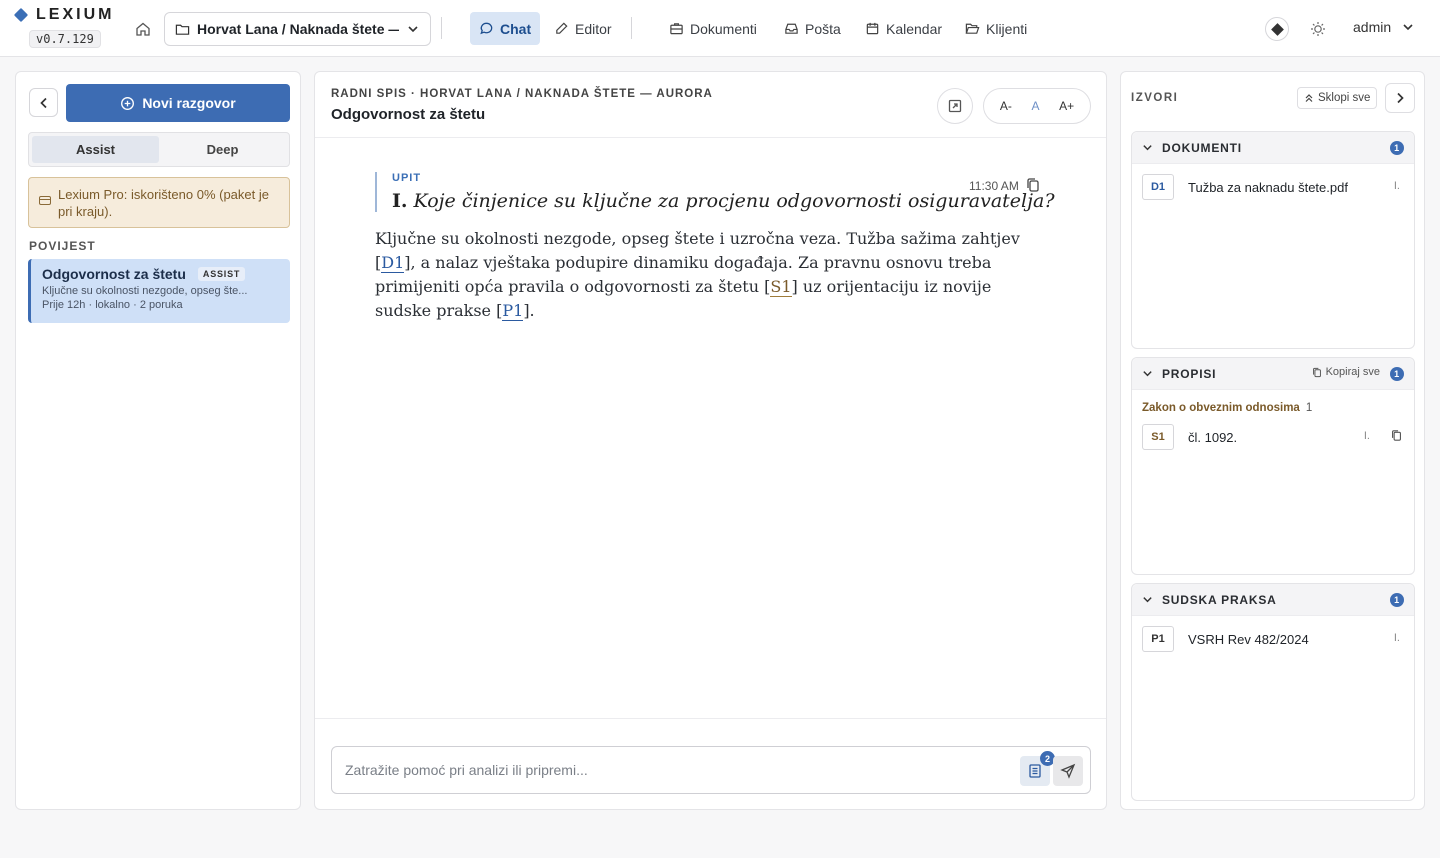 The image size is (1440, 858). Describe the element at coordinates (562, 28) in the screenshot. I see `edit-icon` at that location.